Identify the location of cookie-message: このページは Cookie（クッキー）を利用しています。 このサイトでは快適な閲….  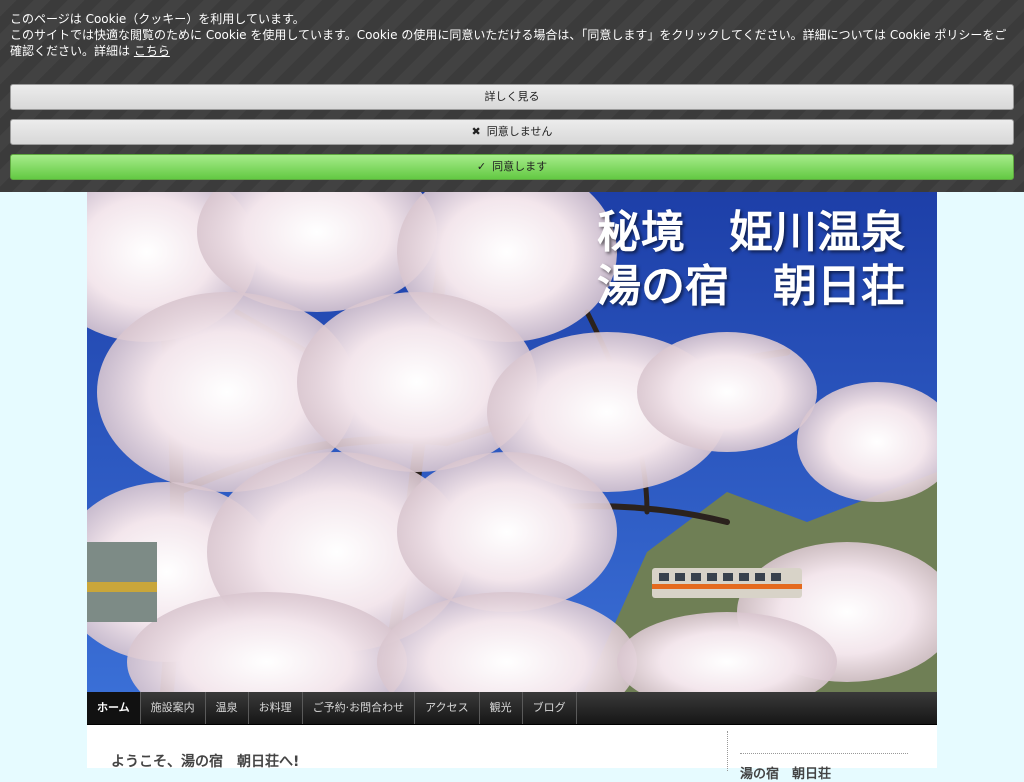
(512, 35).